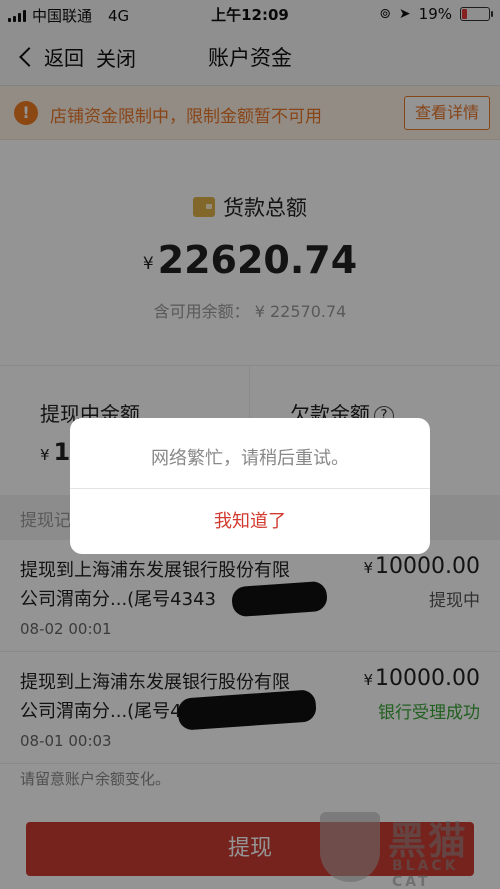  Describe the element at coordinates (250, 486) in the screenshot. I see `alert-dialog: 网络繁忙，请稍后重试。 我知道了` at that location.